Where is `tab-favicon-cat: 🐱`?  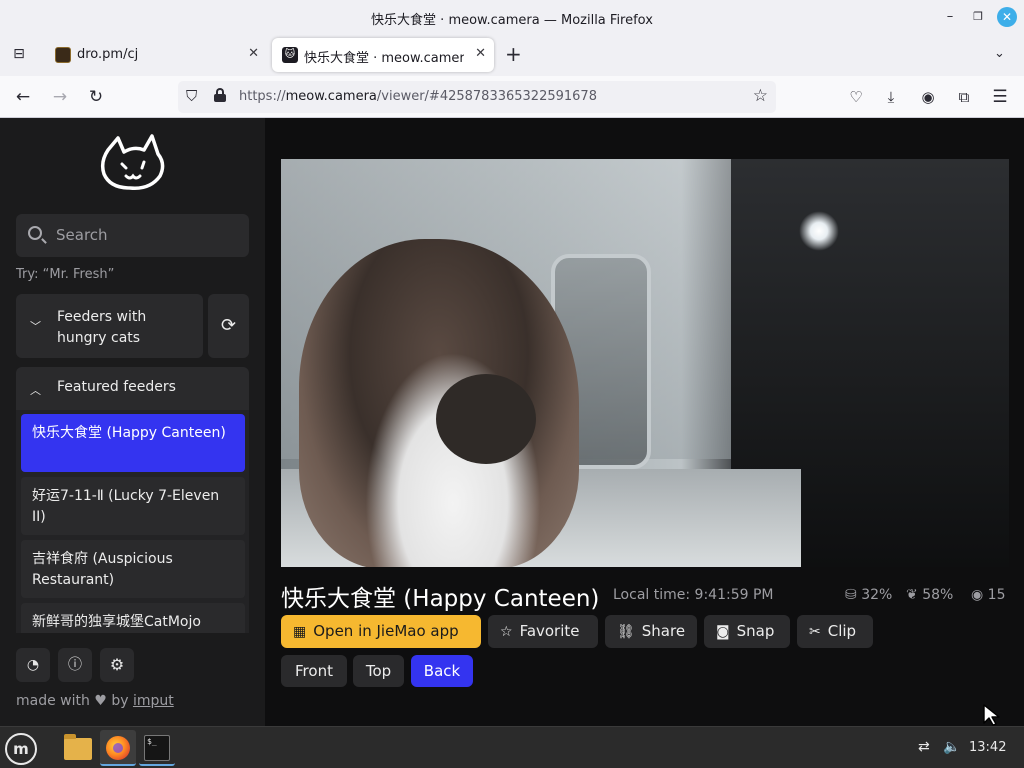 tab-favicon-cat: 🐱 is located at coordinates (290, 55).